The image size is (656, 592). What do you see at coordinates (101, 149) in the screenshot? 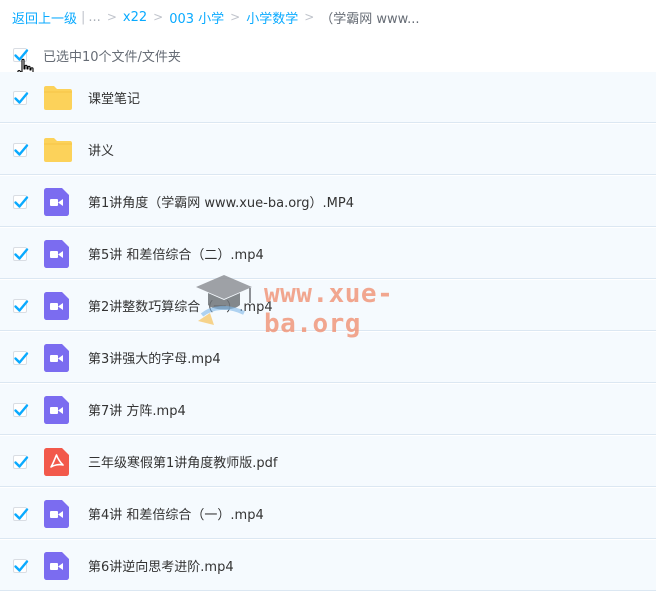
I see `file-name: 讲义` at bounding box center [101, 149].